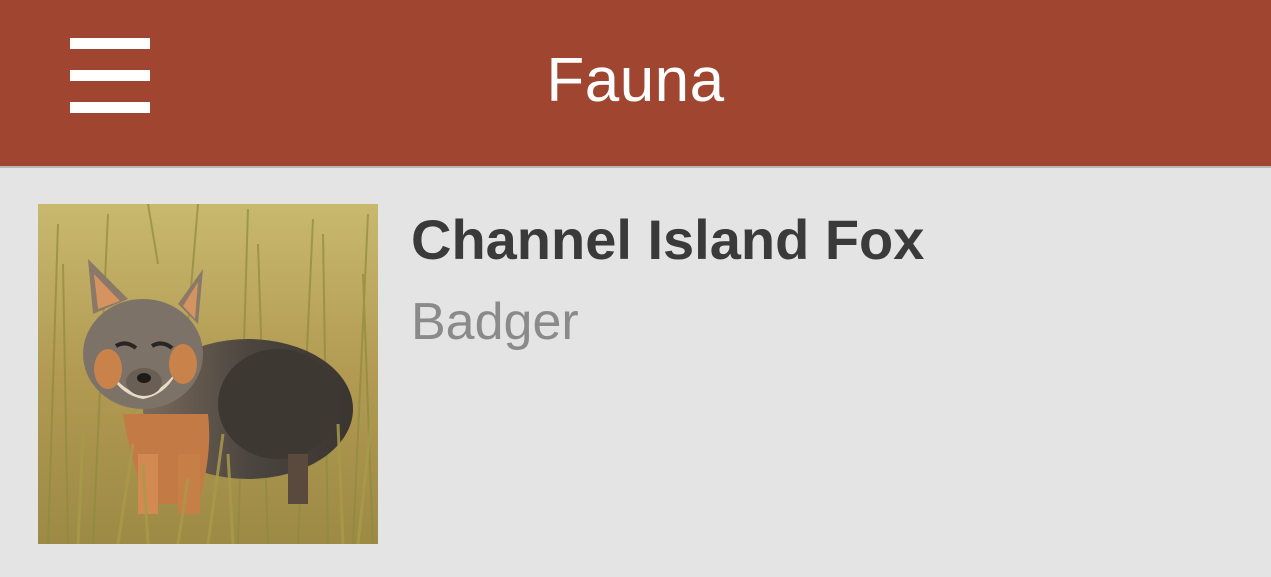  I want to click on animal-name: Channel Island Fox, so click(668, 239).